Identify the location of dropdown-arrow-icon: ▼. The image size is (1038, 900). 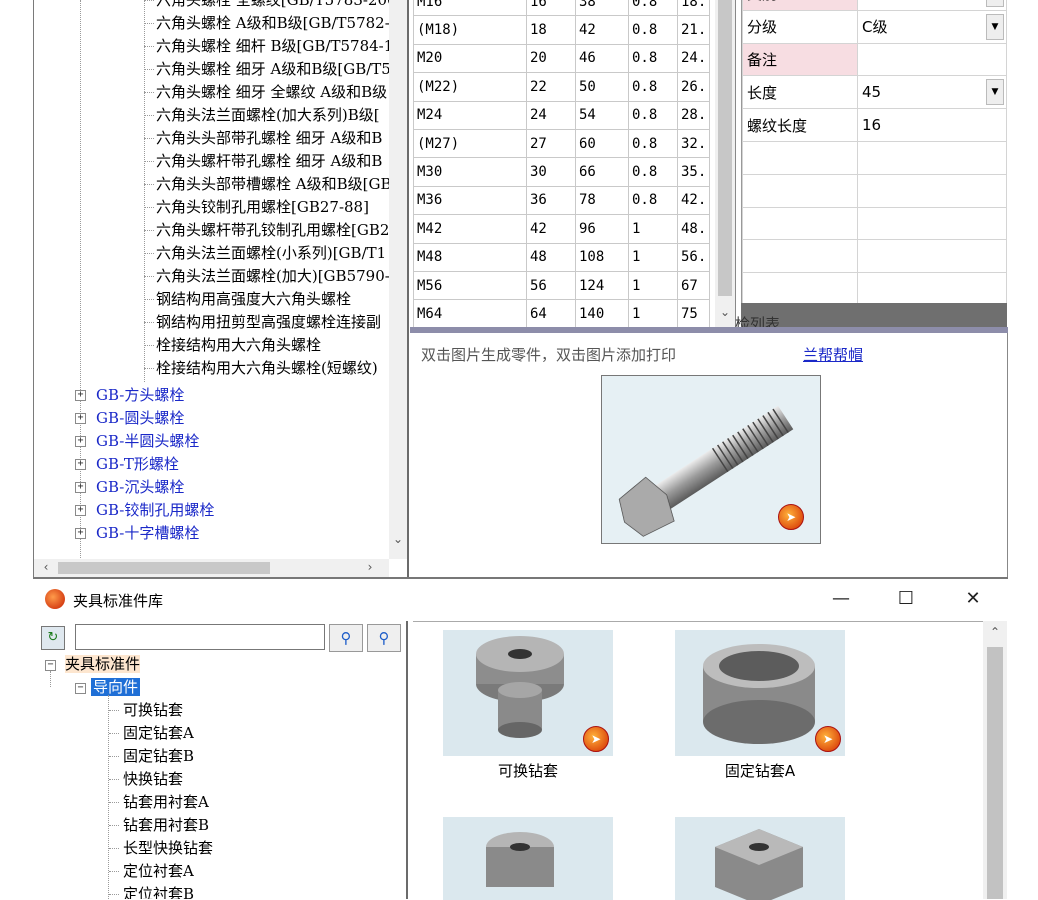
(995, 26).